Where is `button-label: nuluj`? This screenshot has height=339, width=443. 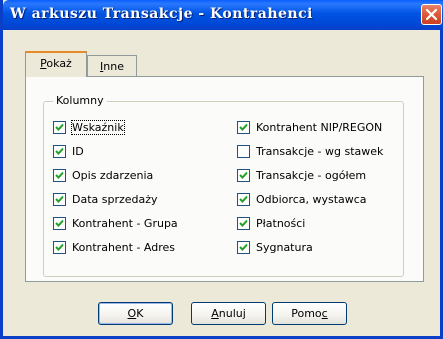
button-label: nuluj is located at coordinates (232, 313).